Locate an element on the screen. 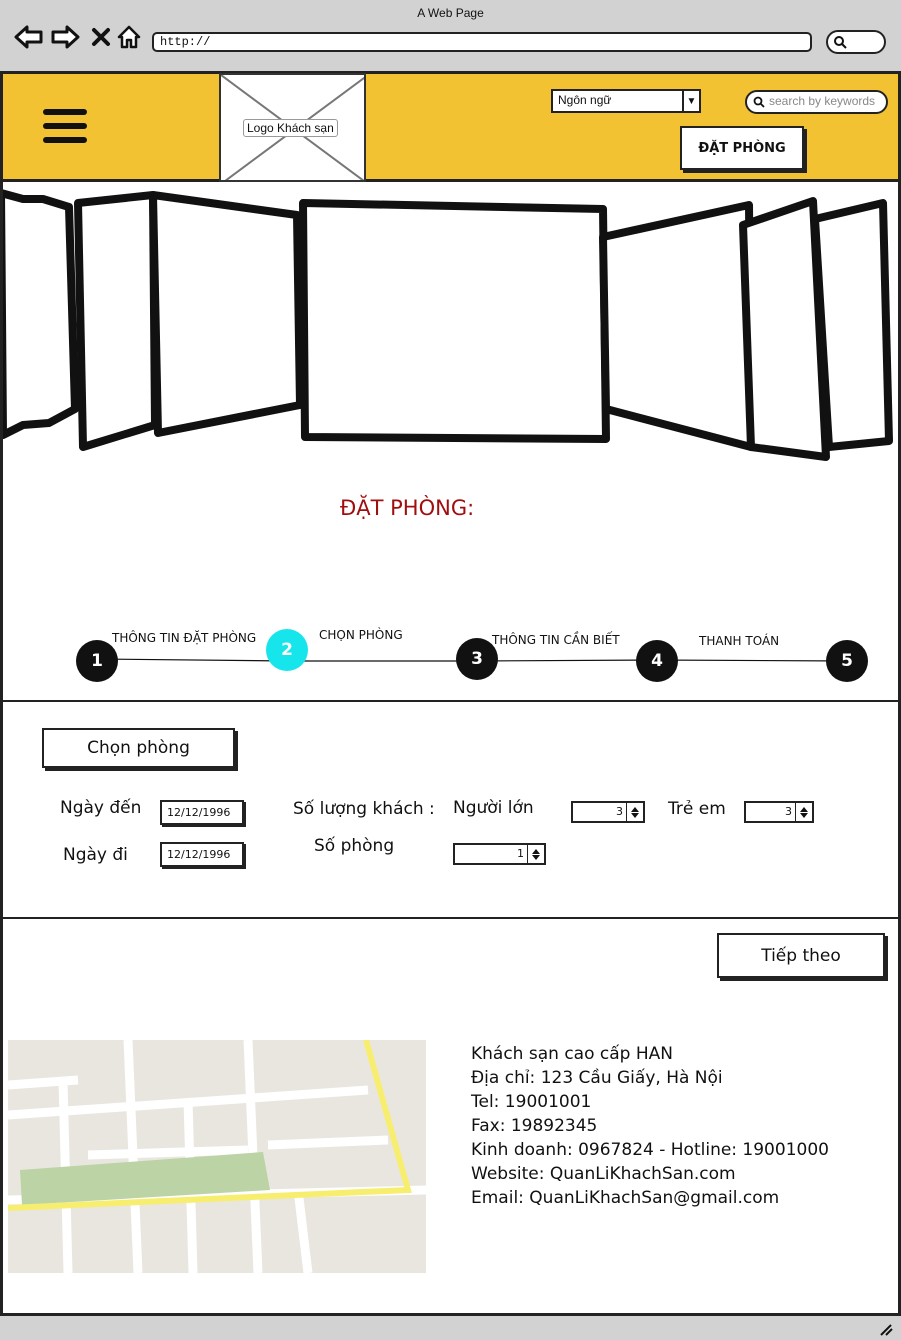  hotel-email: Email: QuanLiKhachSan@gmail.com is located at coordinates (650, 1198).